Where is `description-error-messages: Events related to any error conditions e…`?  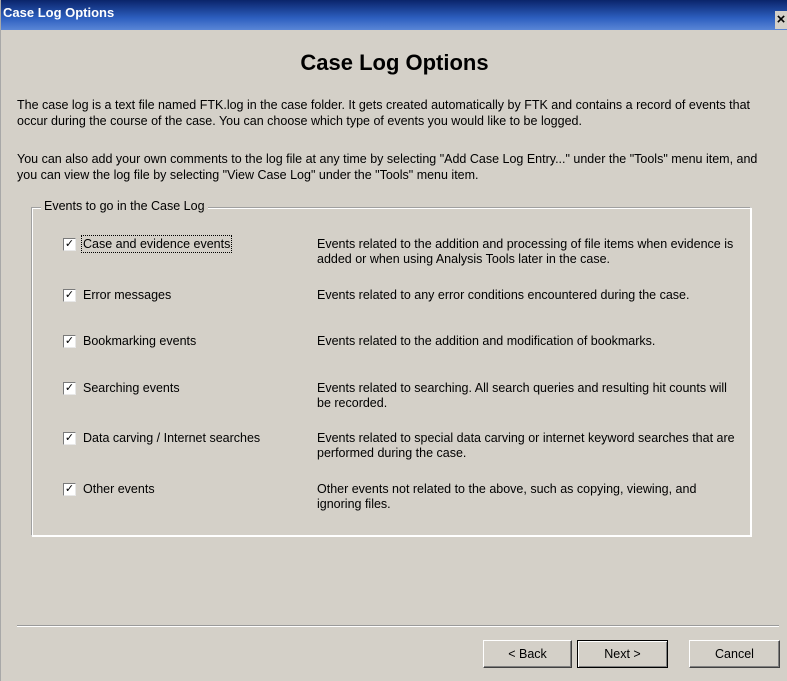
description-error-messages: Events related to any error conditions e… is located at coordinates (503, 295).